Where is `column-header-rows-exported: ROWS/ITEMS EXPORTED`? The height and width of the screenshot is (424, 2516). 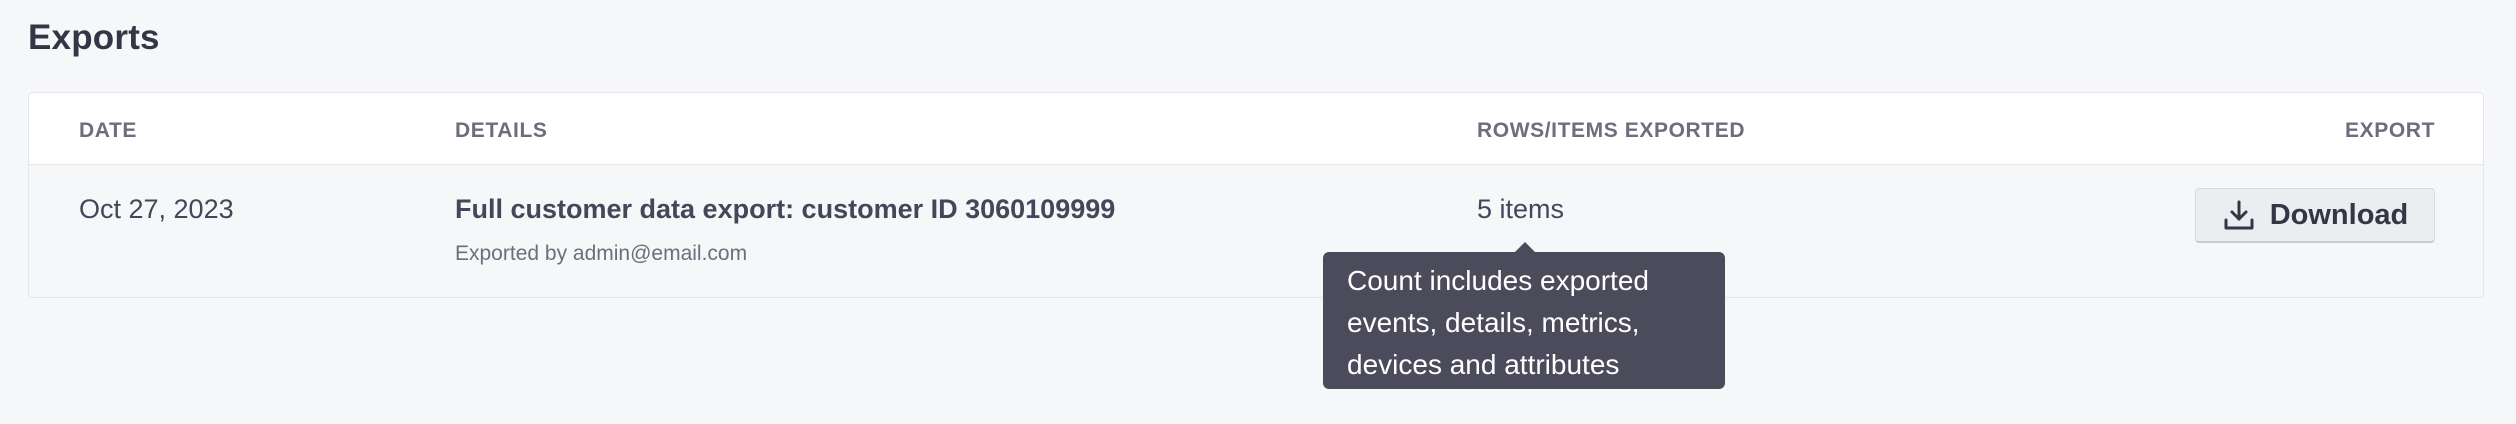 column-header-rows-exported: ROWS/ITEMS EXPORTED is located at coordinates (1611, 130).